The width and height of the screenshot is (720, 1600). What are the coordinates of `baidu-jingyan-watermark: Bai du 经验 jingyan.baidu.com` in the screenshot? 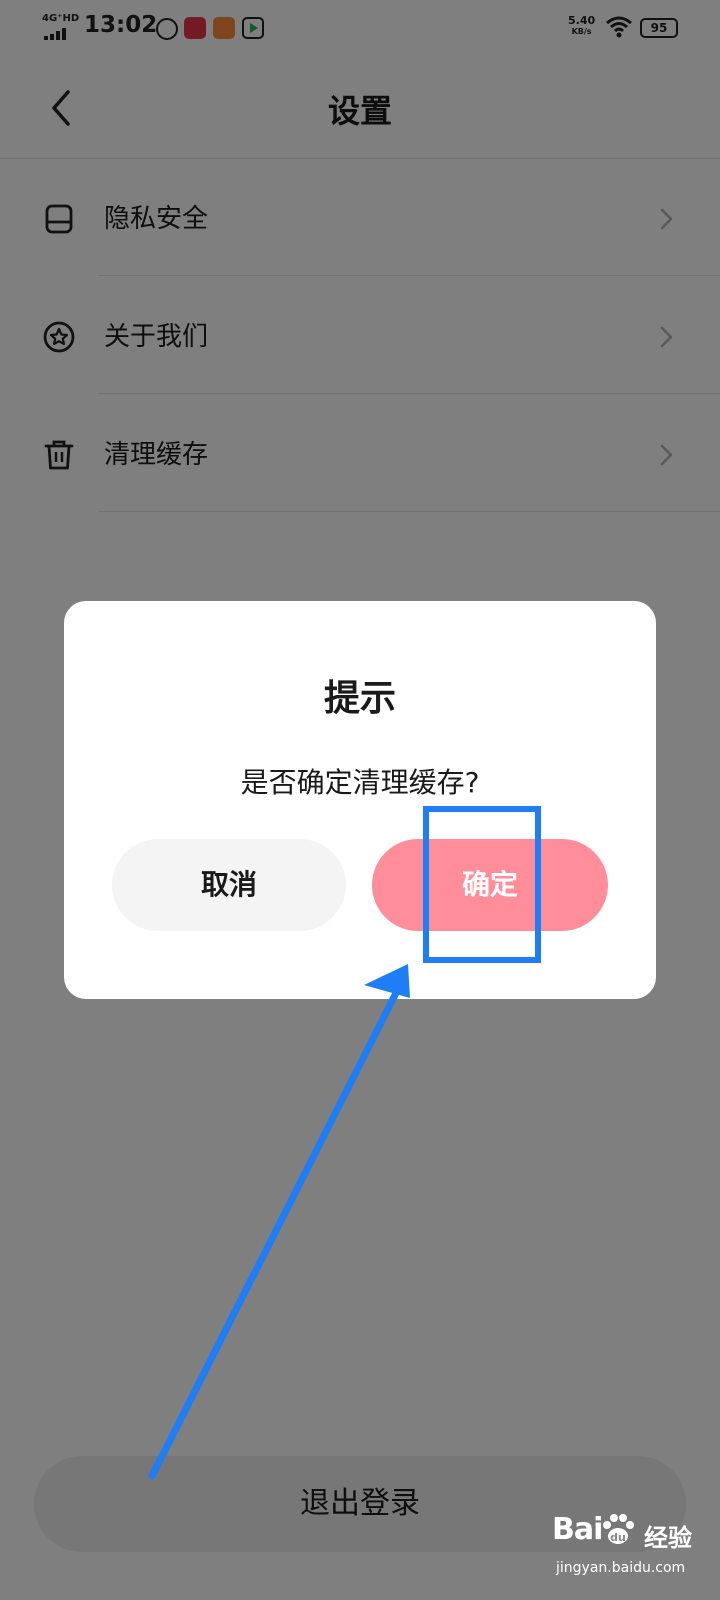 It's located at (627, 1551).